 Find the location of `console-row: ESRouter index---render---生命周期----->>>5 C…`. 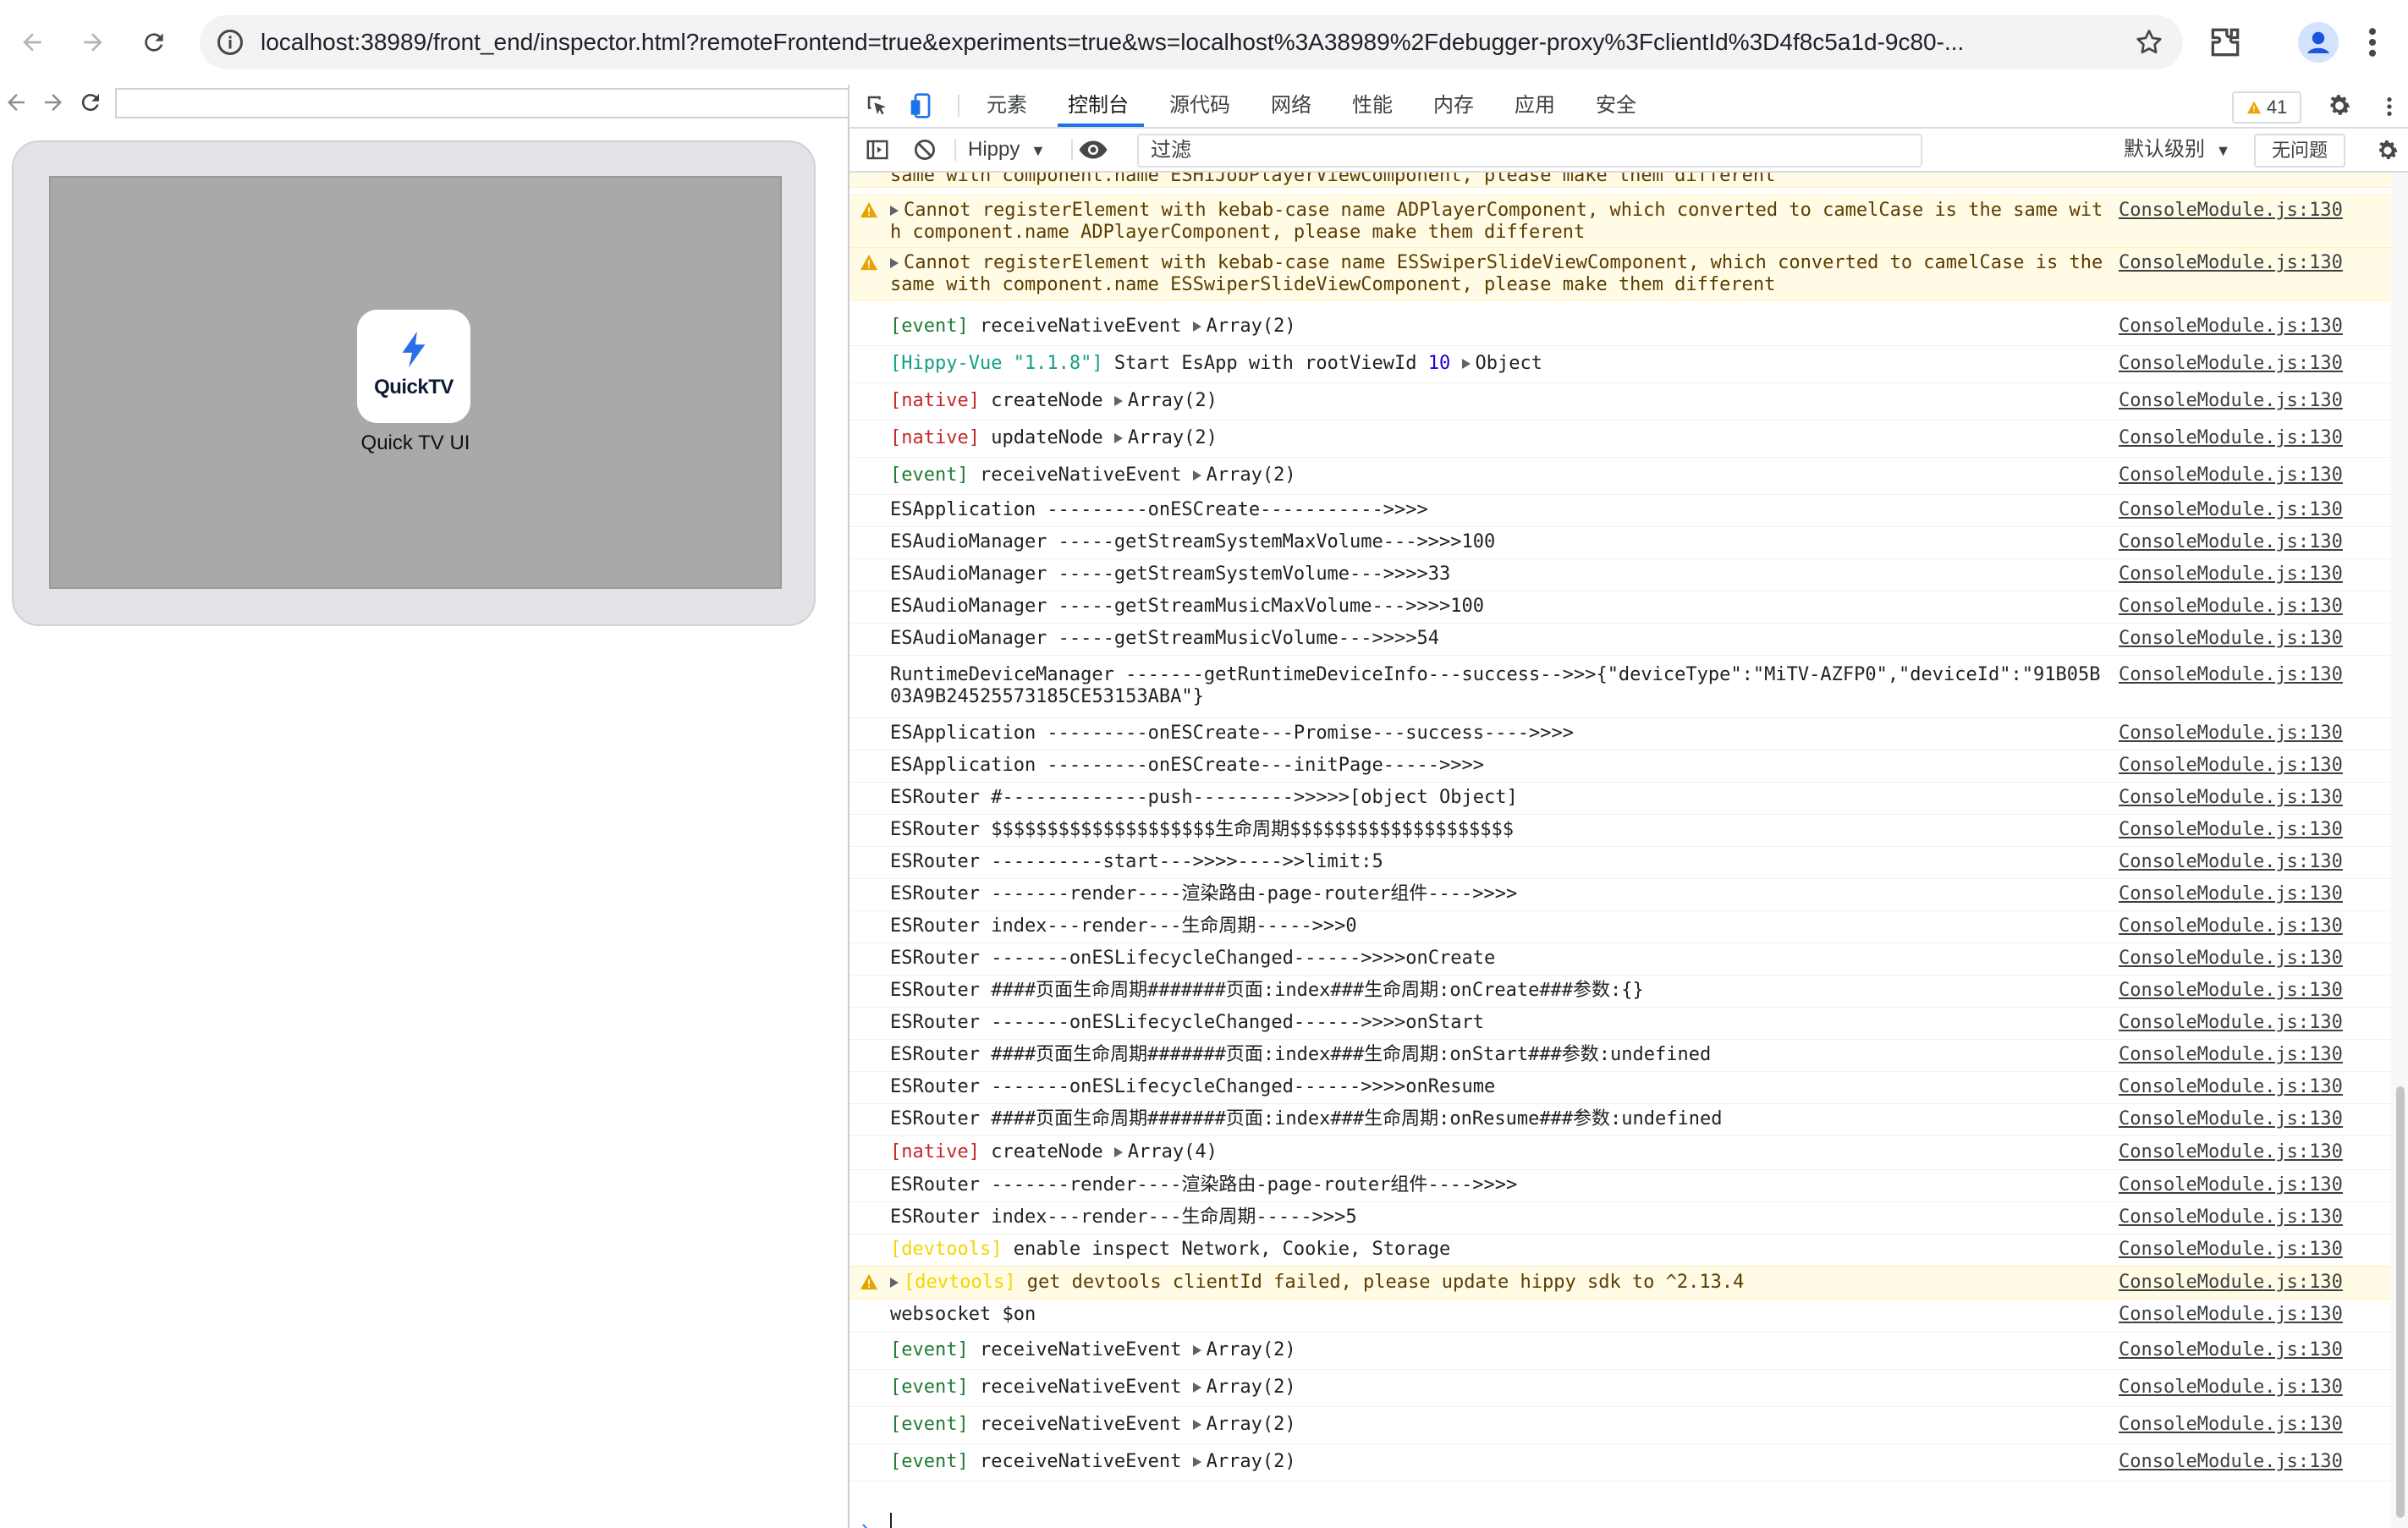

console-row: ESRouter index---render---生命周期----->>>5 C… is located at coordinates (1620, 1217).